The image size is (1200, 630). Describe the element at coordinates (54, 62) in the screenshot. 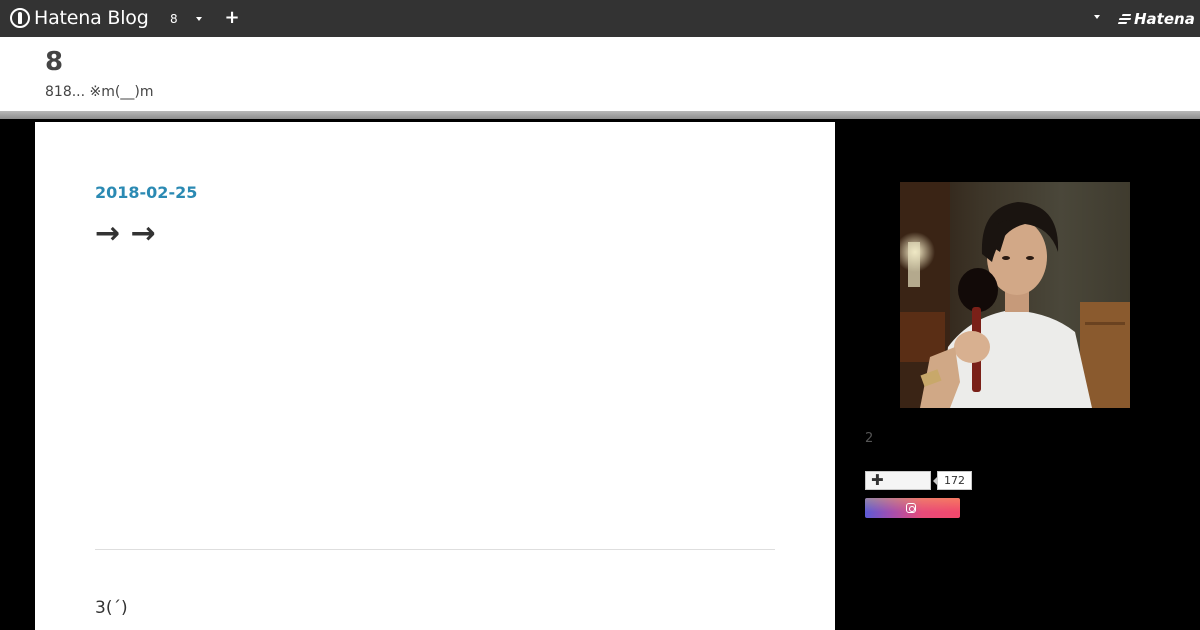

I see `blog-title: 8` at that location.